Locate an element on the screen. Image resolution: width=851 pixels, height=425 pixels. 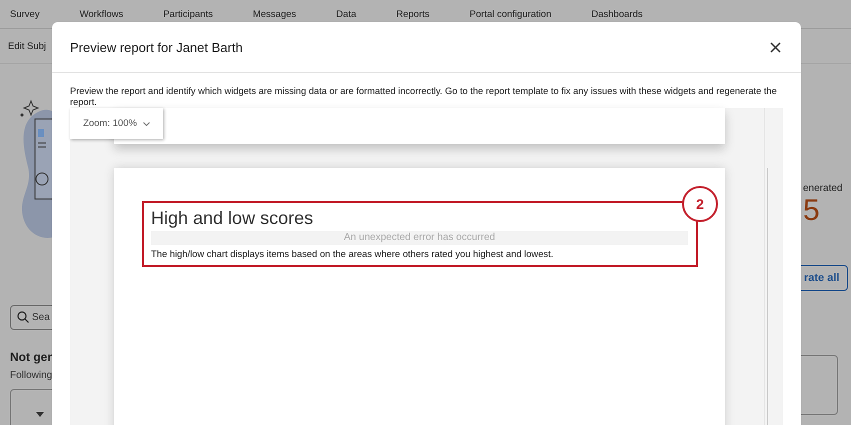
error-message: An unexpected error has occurred is located at coordinates (419, 238).